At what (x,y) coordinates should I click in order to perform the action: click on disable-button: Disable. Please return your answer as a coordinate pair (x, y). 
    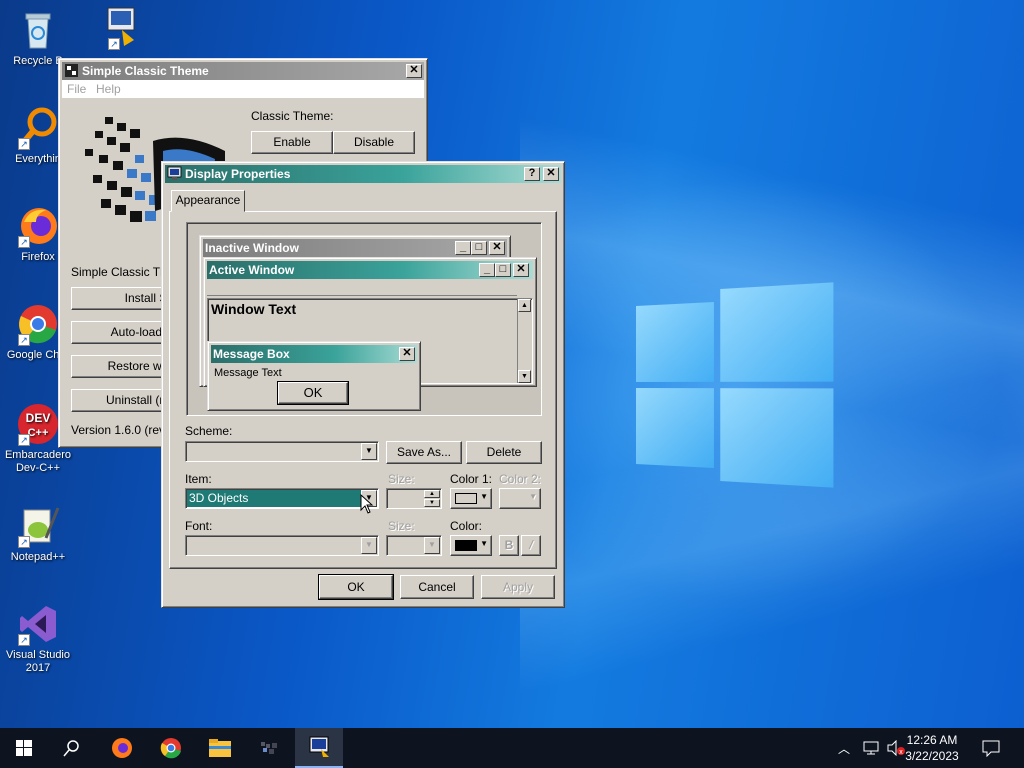
    Looking at the image, I should click on (374, 142).